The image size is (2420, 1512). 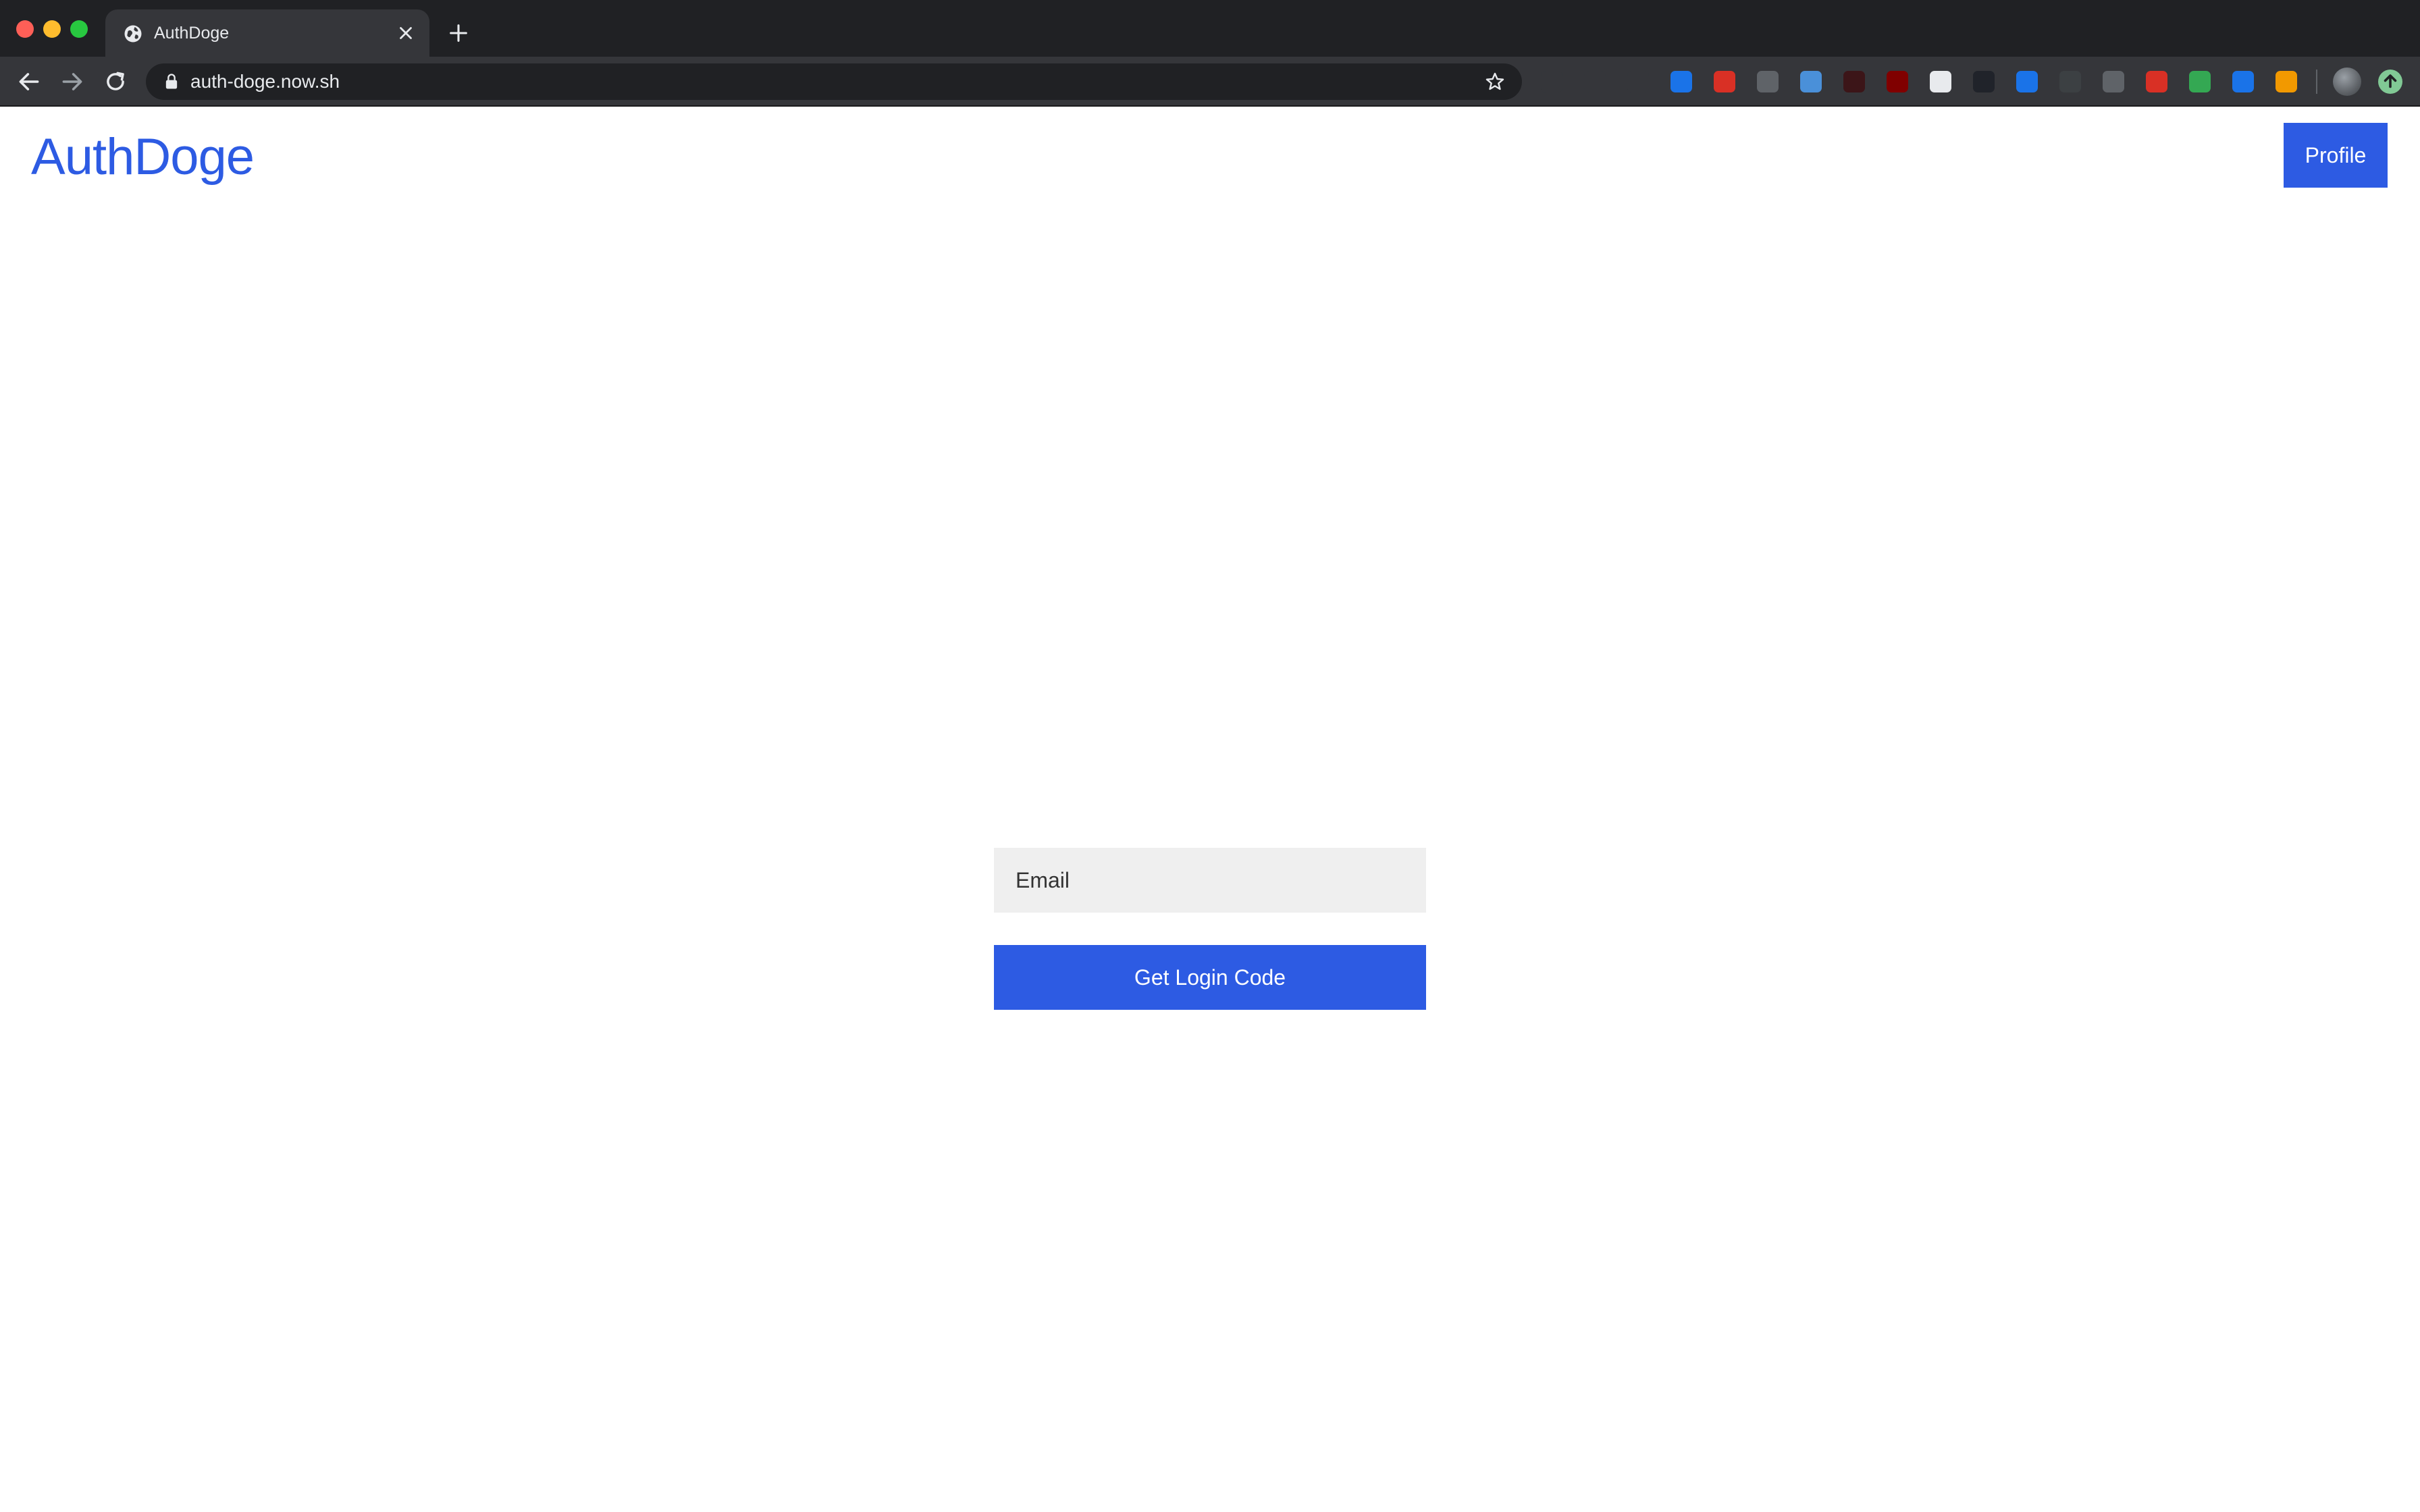 What do you see at coordinates (79, 29) in the screenshot?
I see `maximize-window-button` at bounding box center [79, 29].